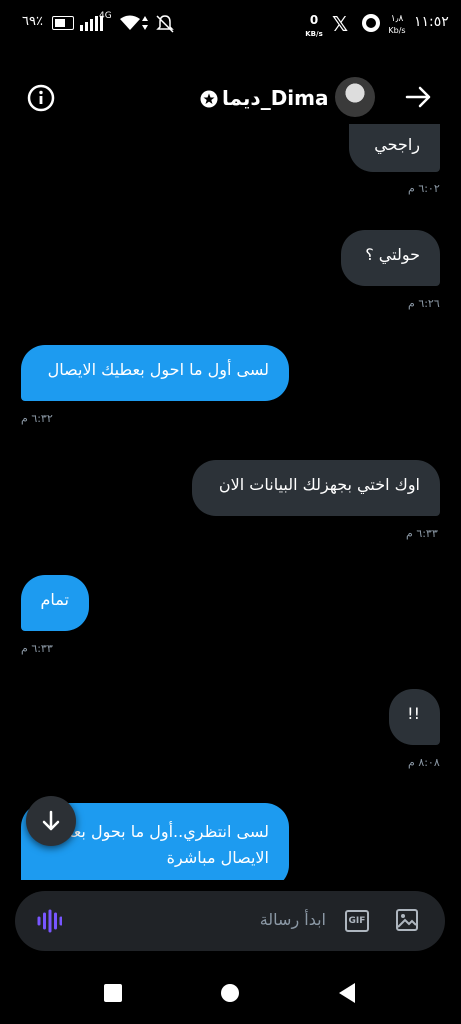 The width and height of the screenshot is (461, 1024). What do you see at coordinates (113, 993) in the screenshot?
I see `recent-apps-button` at bounding box center [113, 993].